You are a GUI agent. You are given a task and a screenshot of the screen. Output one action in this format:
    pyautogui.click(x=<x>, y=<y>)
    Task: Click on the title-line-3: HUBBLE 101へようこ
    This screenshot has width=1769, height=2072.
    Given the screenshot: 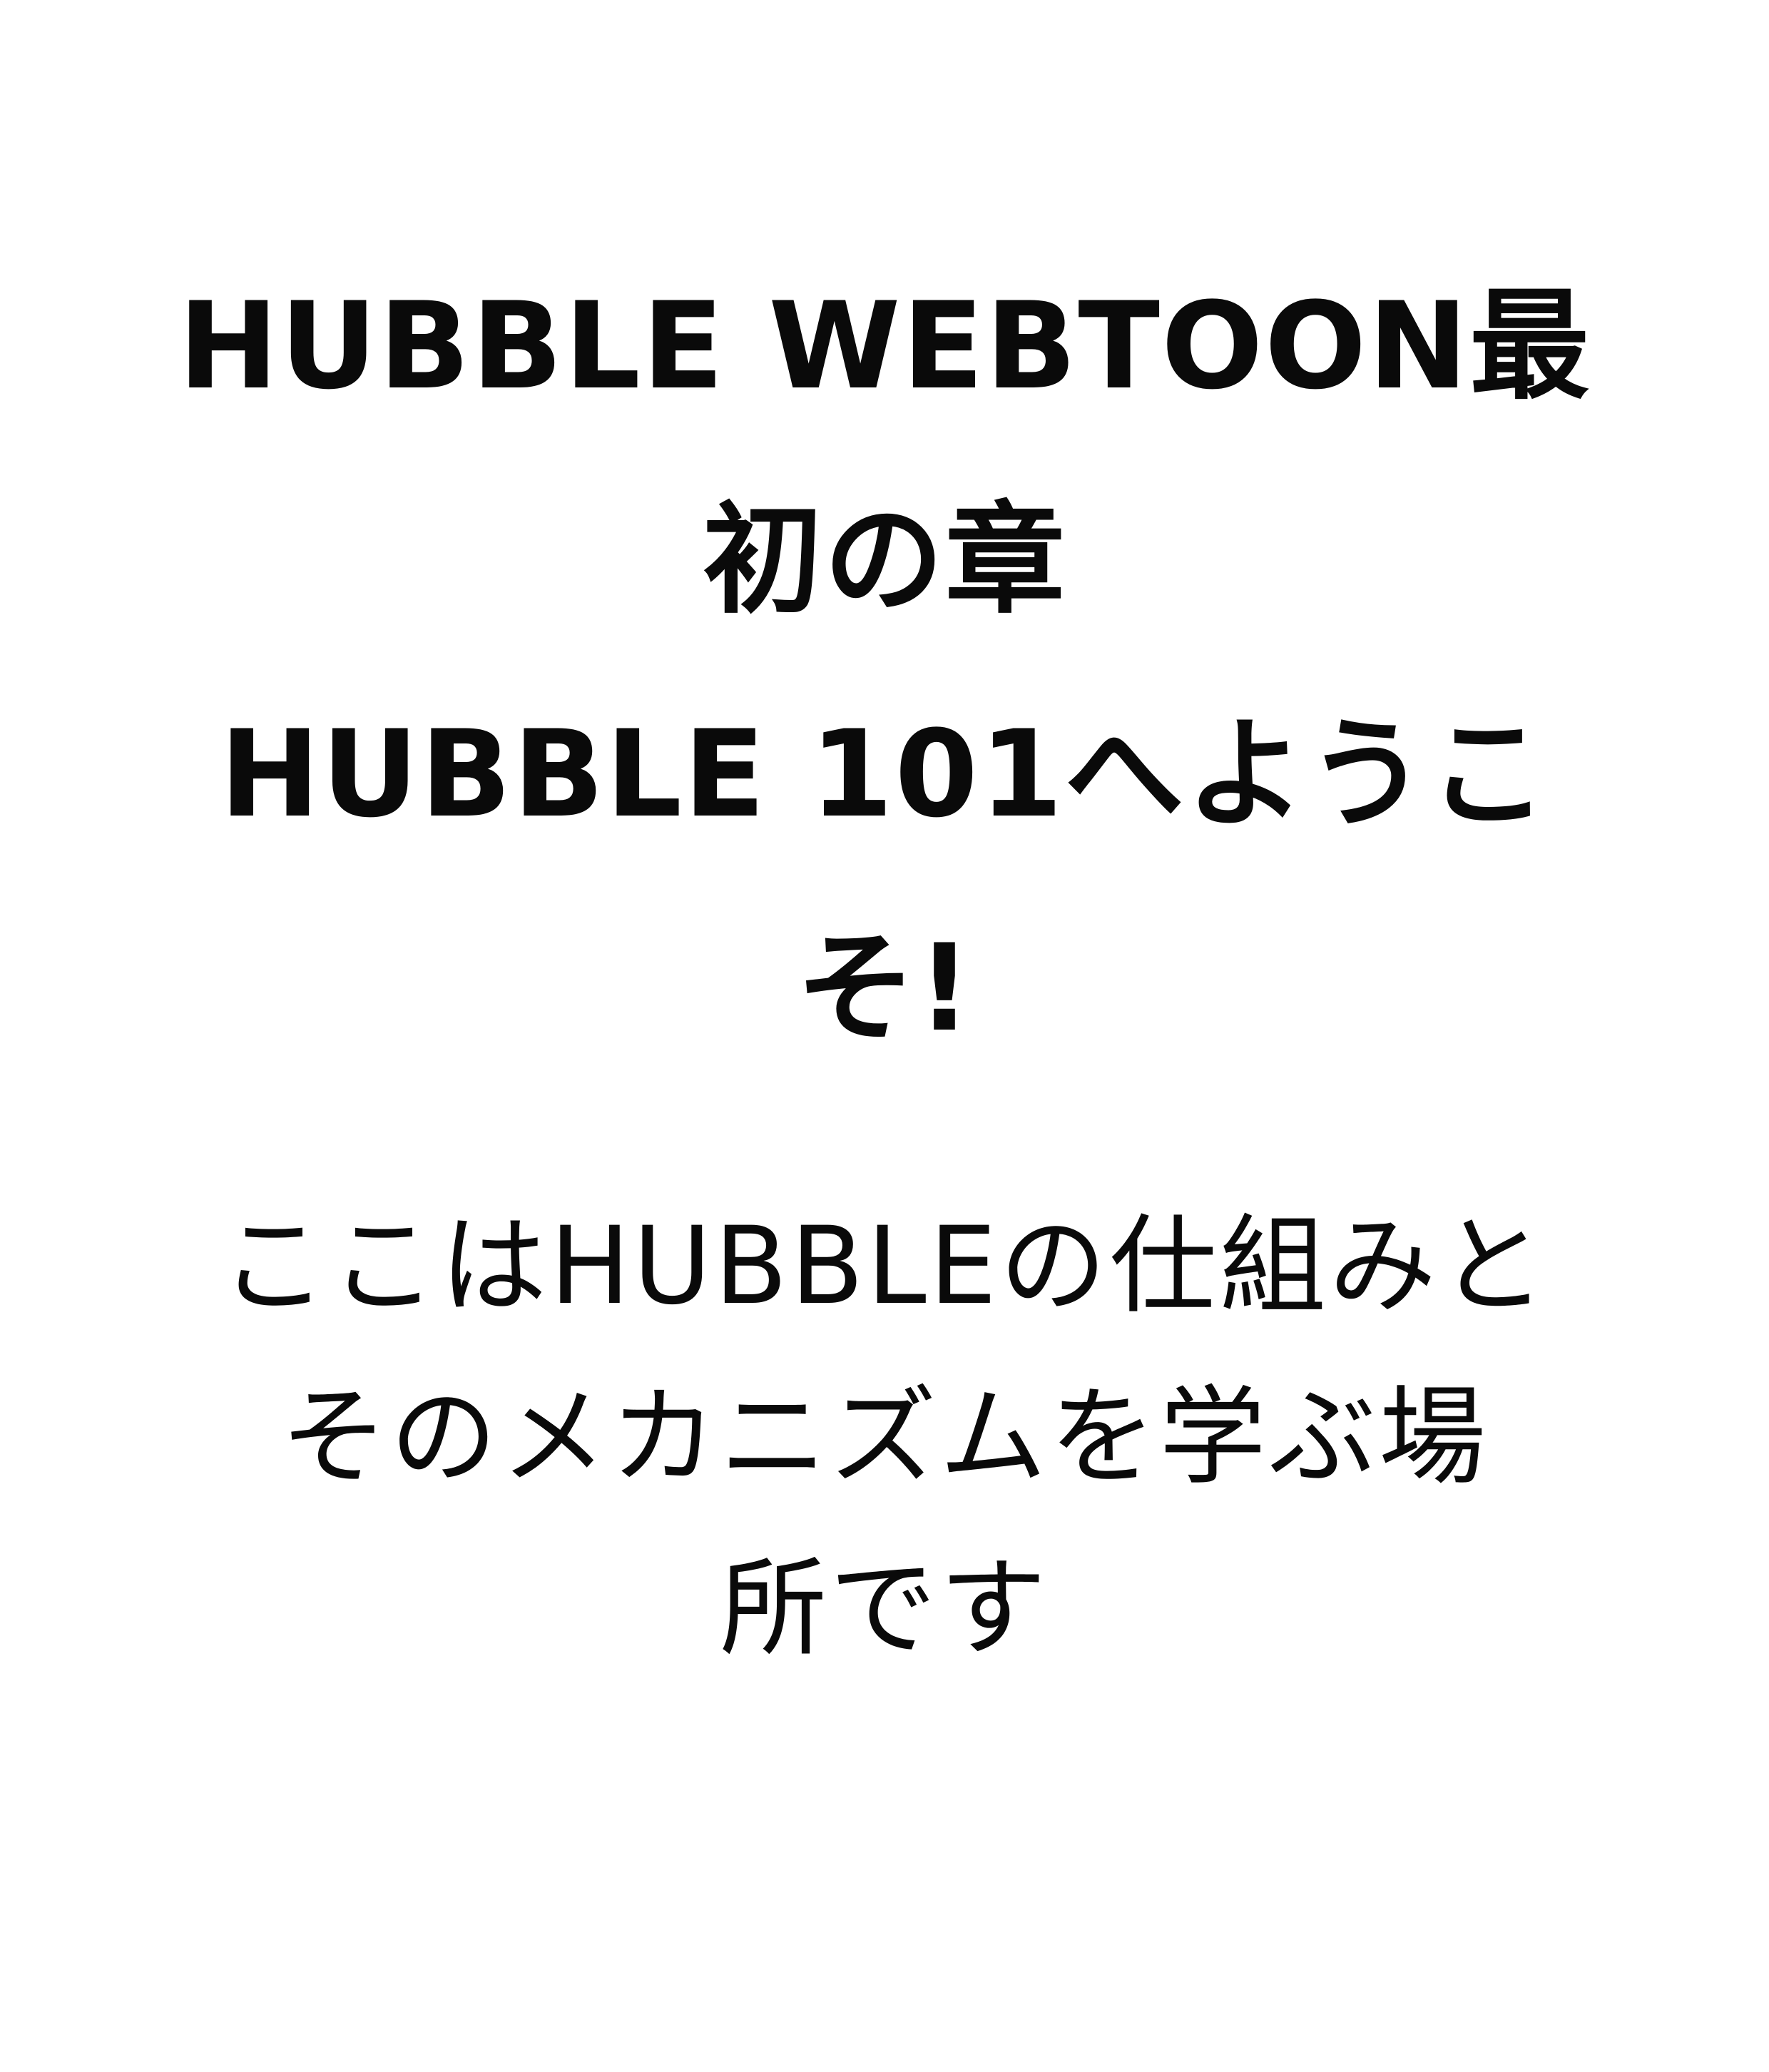 What is the action you would take?
    pyautogui.click(x=884, y=774)
    